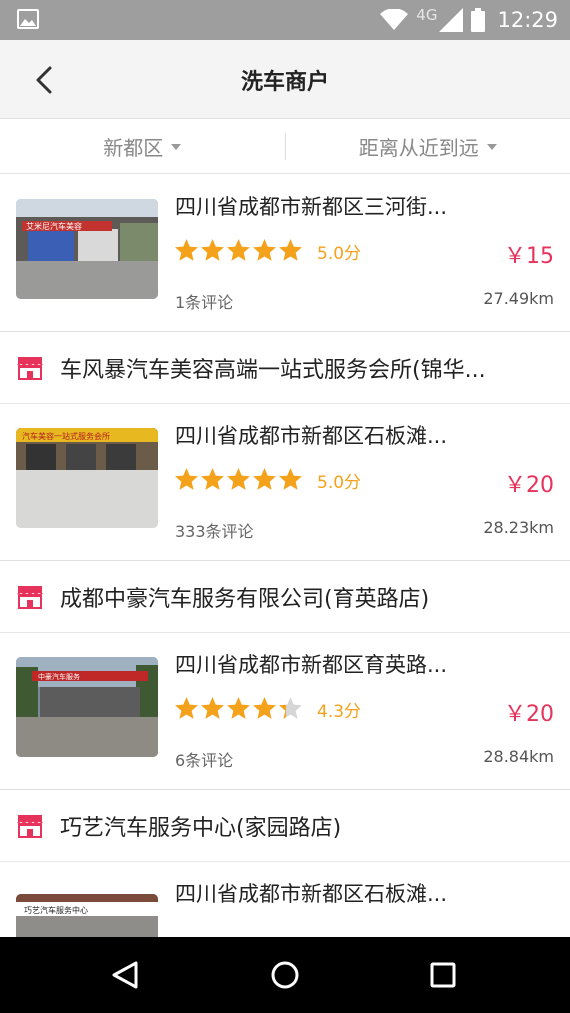 Image resolution: width=570 pixels, height=1013 pixels. I want to click on sort-filter-dropdown: 距离从近到远, so click(428, 146).